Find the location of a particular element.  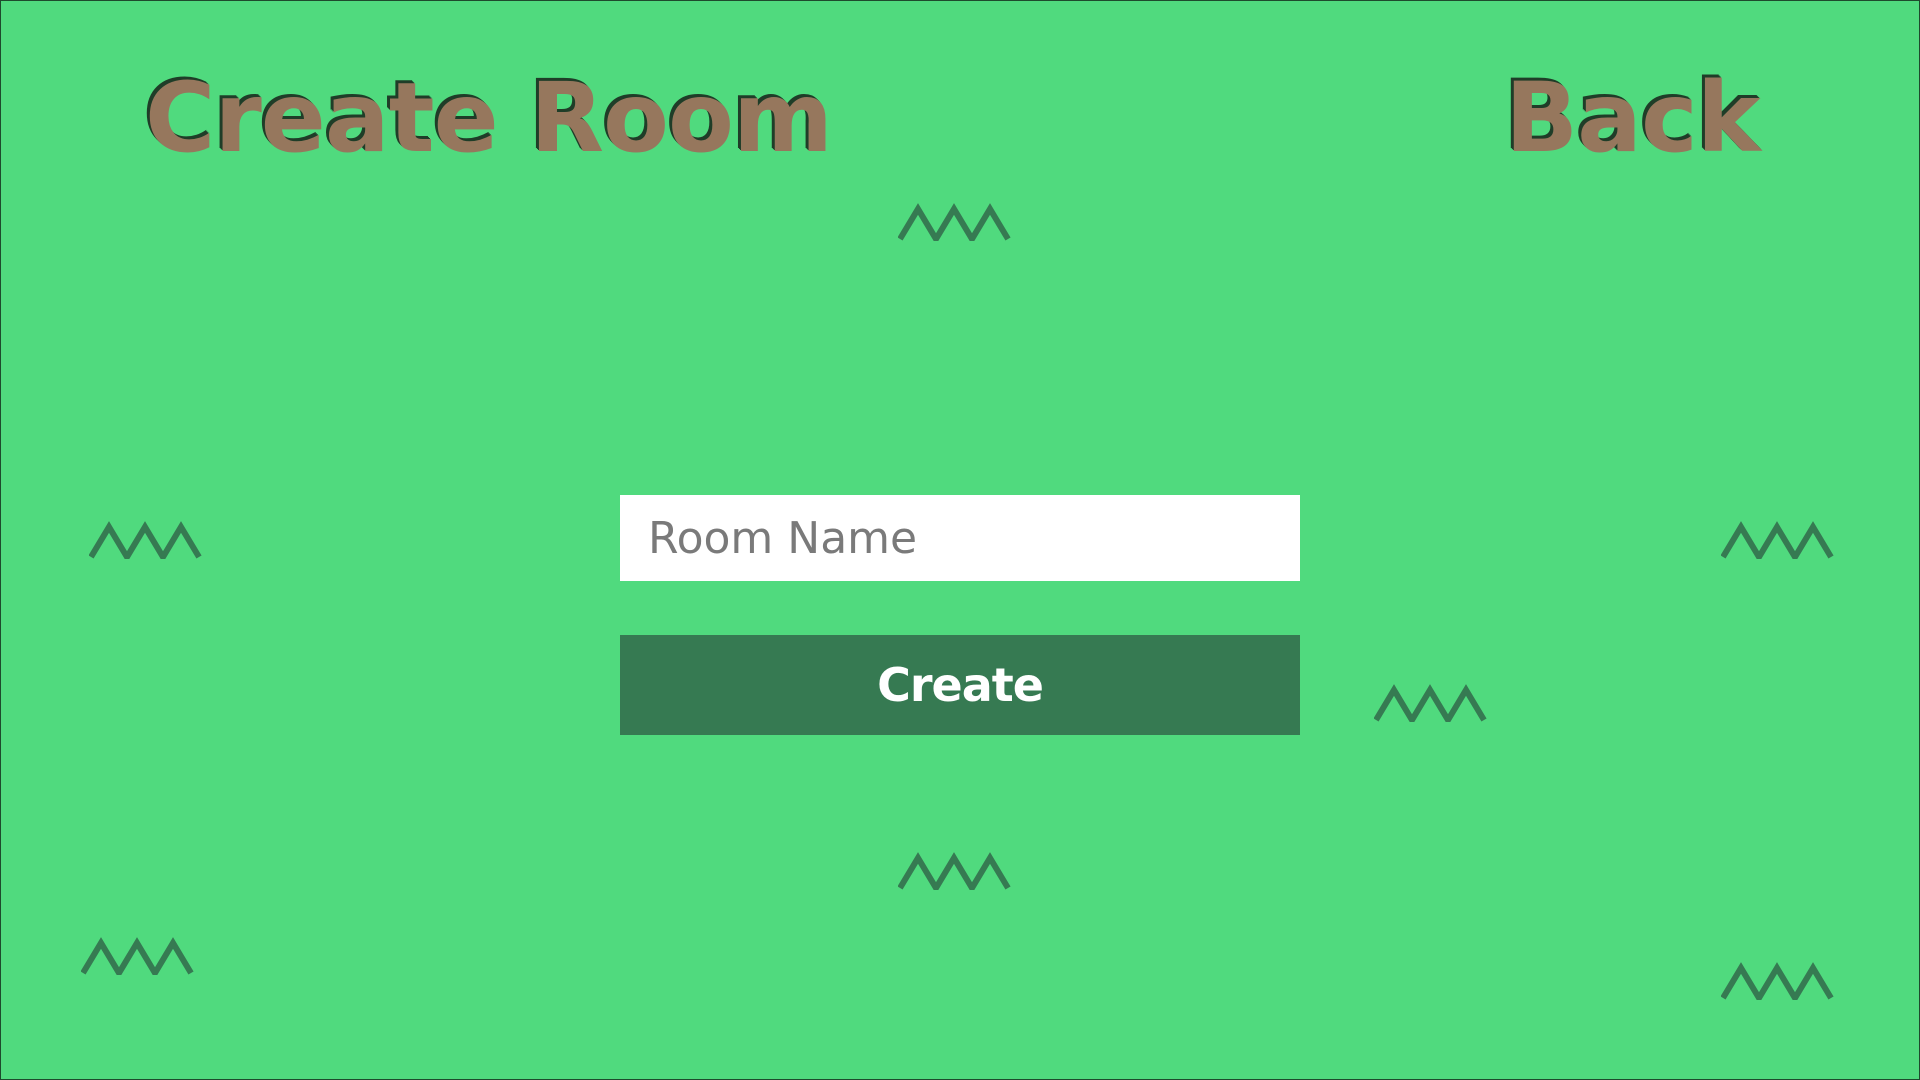

back-button: Back is located at coordinates (1633, 118).